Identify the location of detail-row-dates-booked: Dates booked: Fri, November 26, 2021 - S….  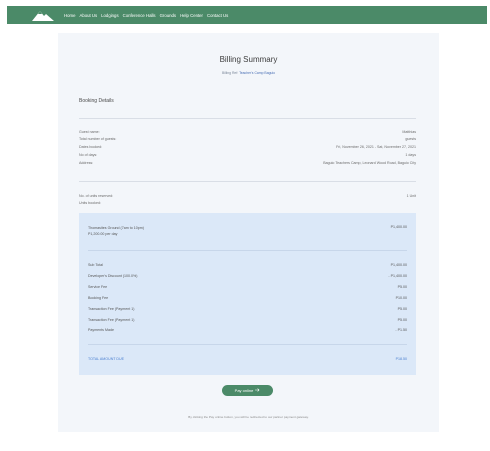
(247, 147).